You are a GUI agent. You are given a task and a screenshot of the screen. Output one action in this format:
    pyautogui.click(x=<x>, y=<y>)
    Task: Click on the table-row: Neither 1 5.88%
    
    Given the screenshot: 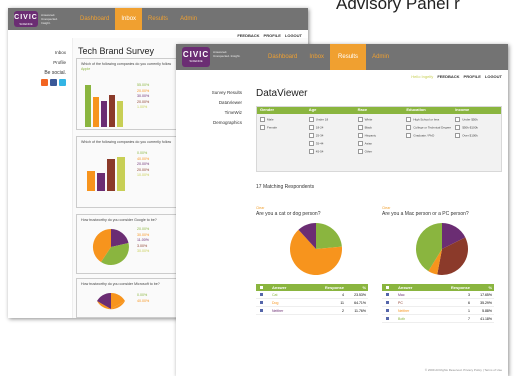 What is the action you would take?
    pyautogui.click(x=438, y=311)
    